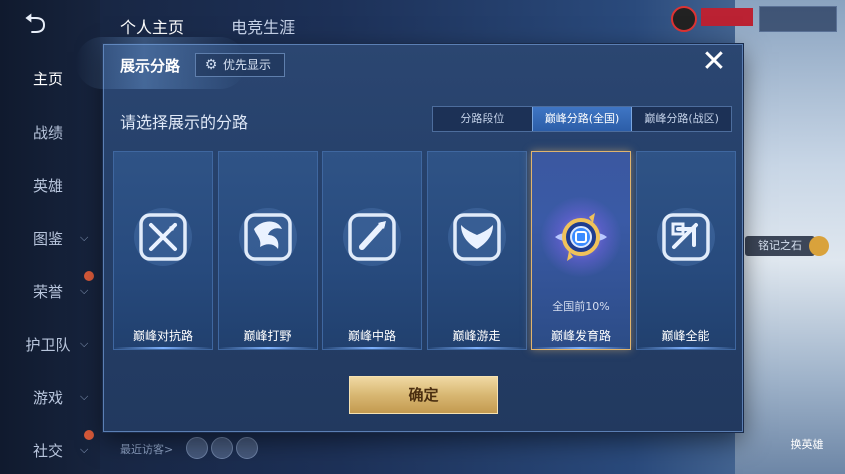  What do you see at coordinates (152, 27) in the screenshot?
I see `tab-personal-home: 个人主页` at bounding box center [152, 27].